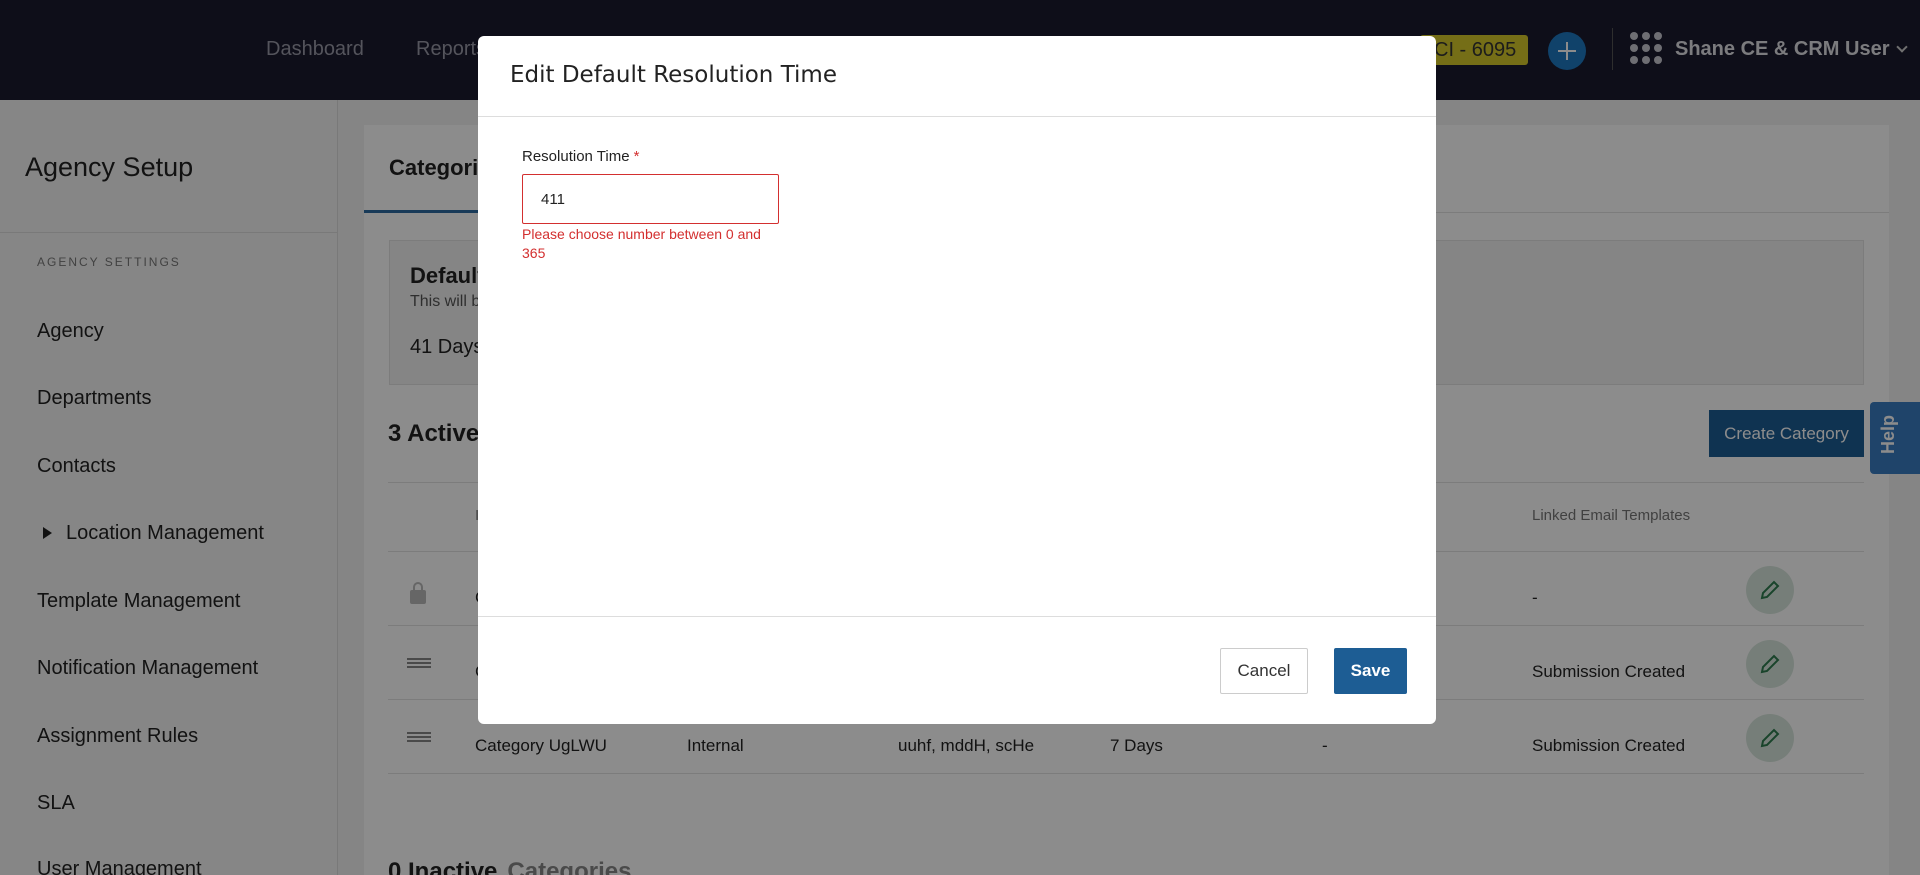 The width and height of the screenshot is (1920, 875). I want to click on field-label-text: Resolution Time, so click(576, 156).